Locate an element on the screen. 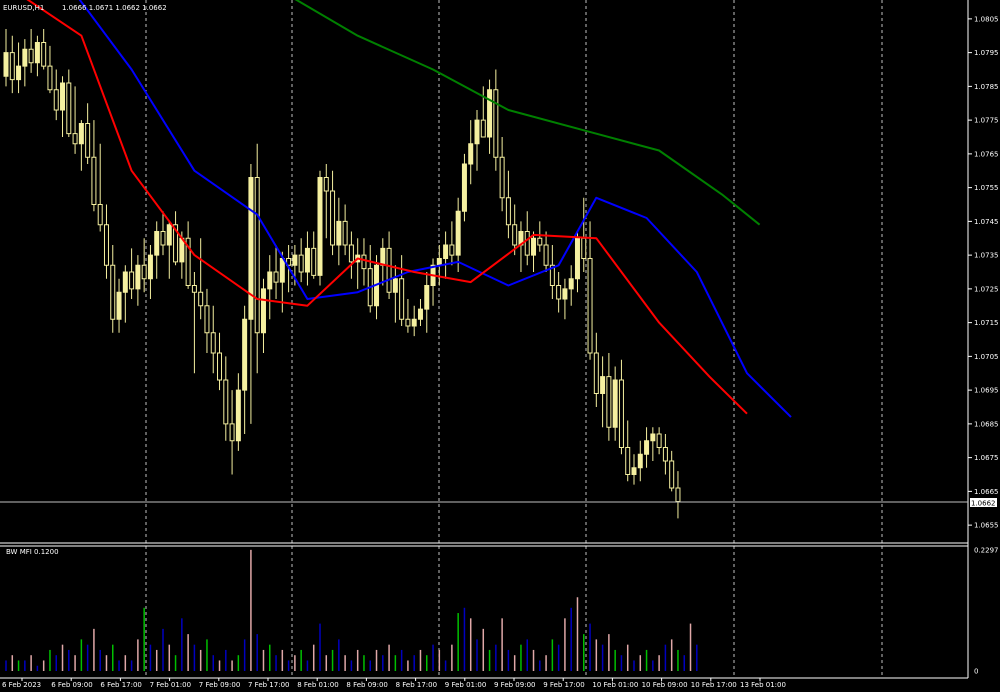  price-tick-label: 1.0715 is located at coordinates (986, 323).